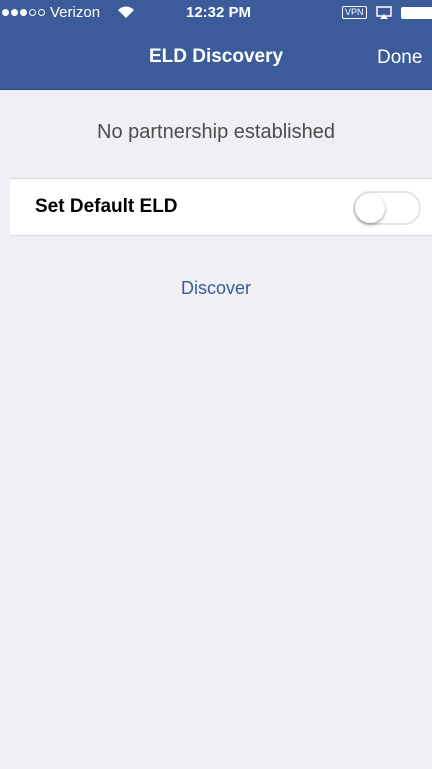  I want to click on partnership-status: No partnership established, so click(216, 134).